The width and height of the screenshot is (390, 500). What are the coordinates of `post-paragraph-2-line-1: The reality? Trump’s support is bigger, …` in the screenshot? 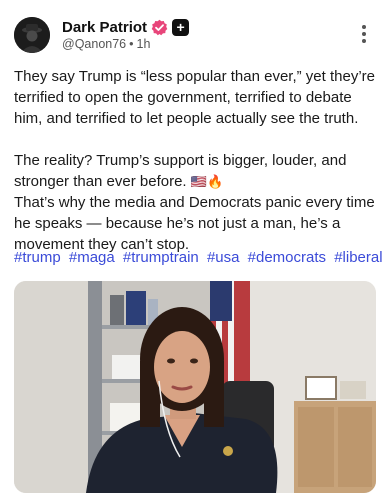 It's located at (180, 171).